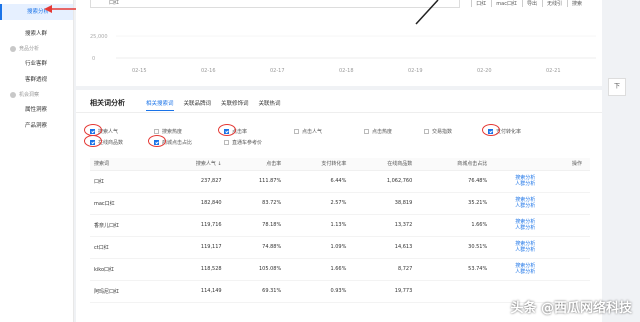  I want to click on sidebar-group-competitor: 竞品分析, so click(36, 49).